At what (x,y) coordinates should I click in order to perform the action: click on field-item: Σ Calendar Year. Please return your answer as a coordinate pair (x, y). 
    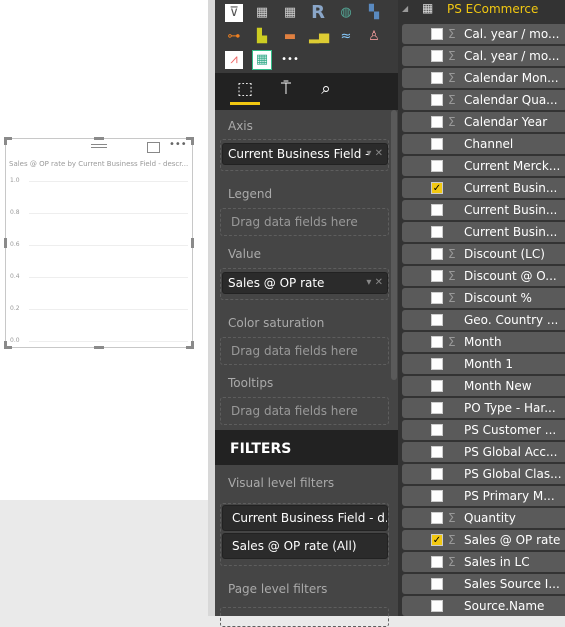
    Looking at the image, I should click on (483, 122).